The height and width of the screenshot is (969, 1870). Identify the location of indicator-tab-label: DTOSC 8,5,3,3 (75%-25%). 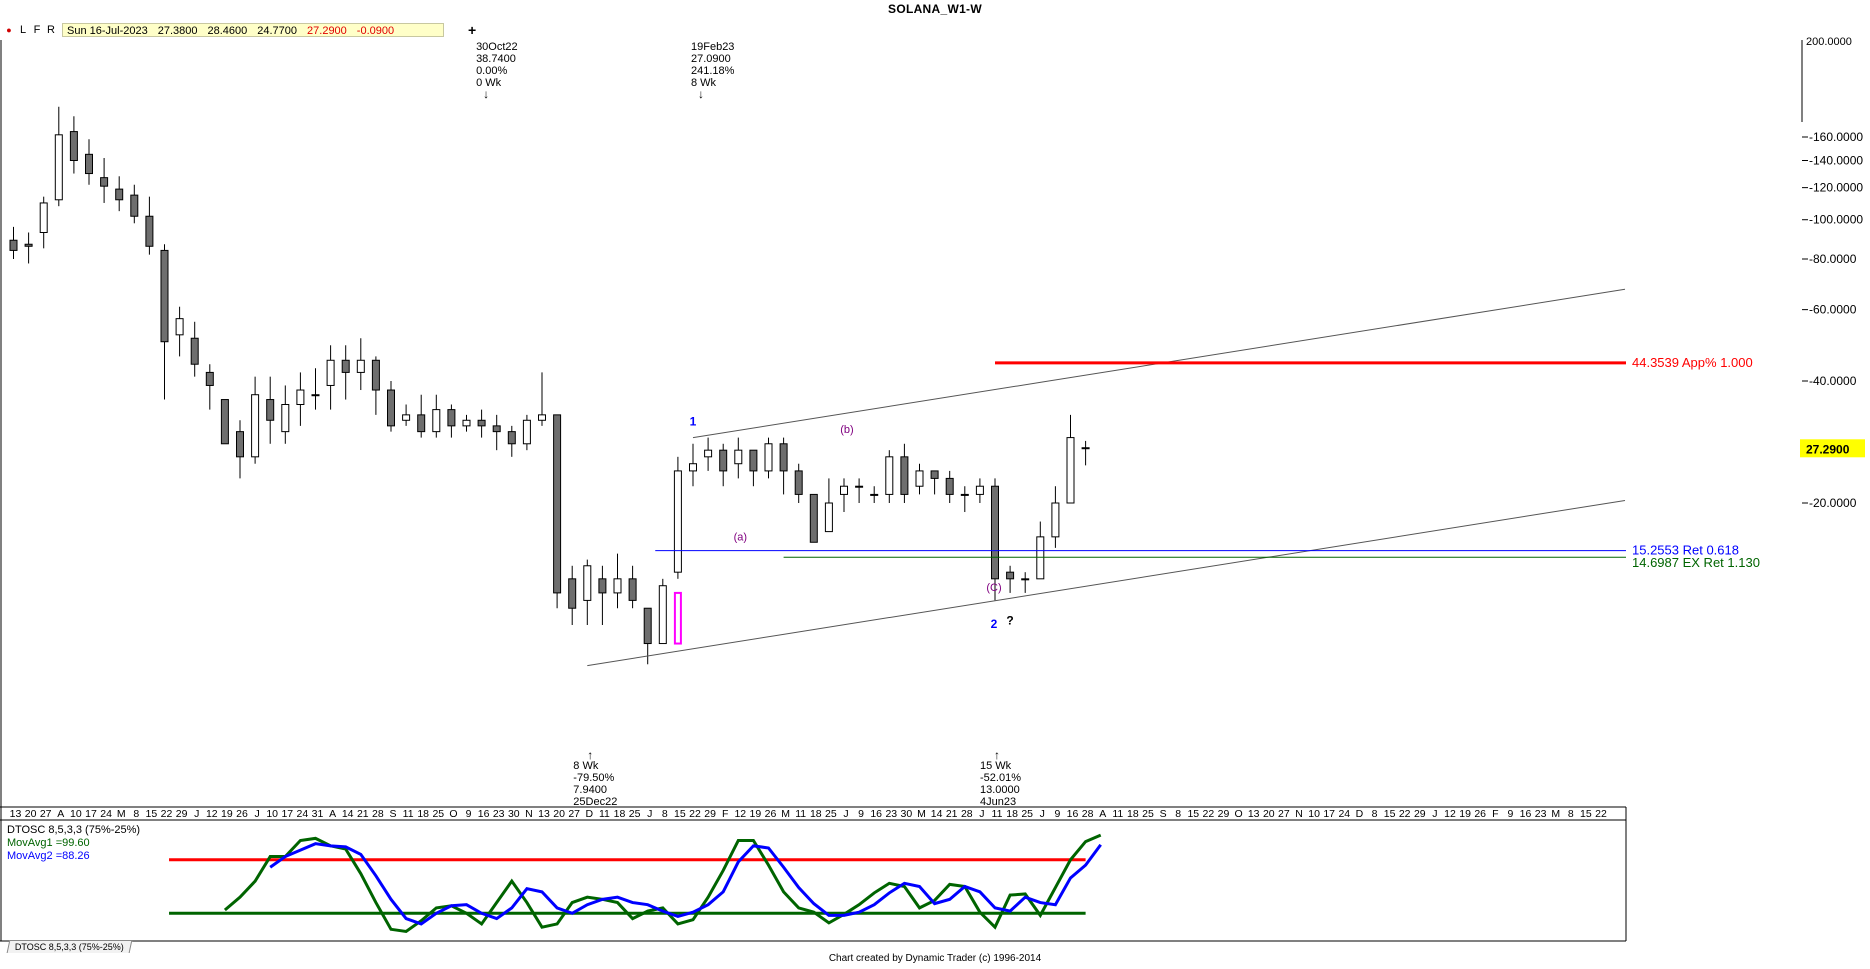
(69, 947).